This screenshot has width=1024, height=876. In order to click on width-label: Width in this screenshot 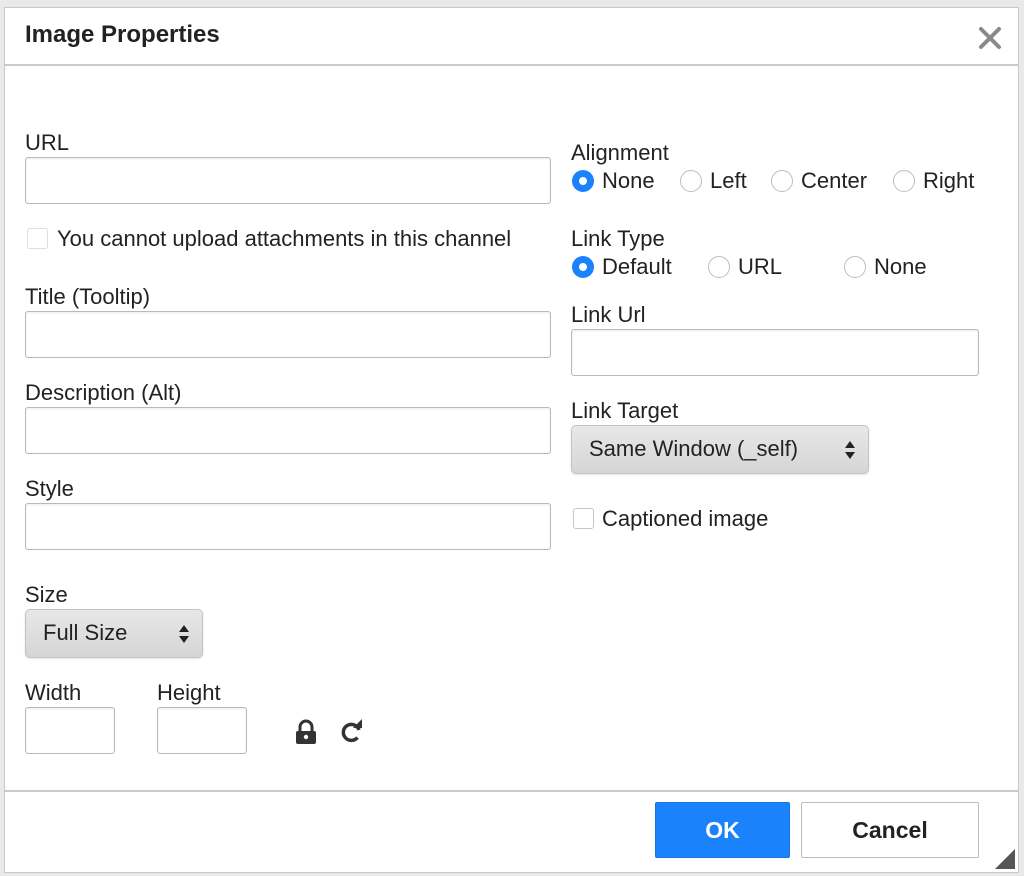, I will do `click(53, 692)`.